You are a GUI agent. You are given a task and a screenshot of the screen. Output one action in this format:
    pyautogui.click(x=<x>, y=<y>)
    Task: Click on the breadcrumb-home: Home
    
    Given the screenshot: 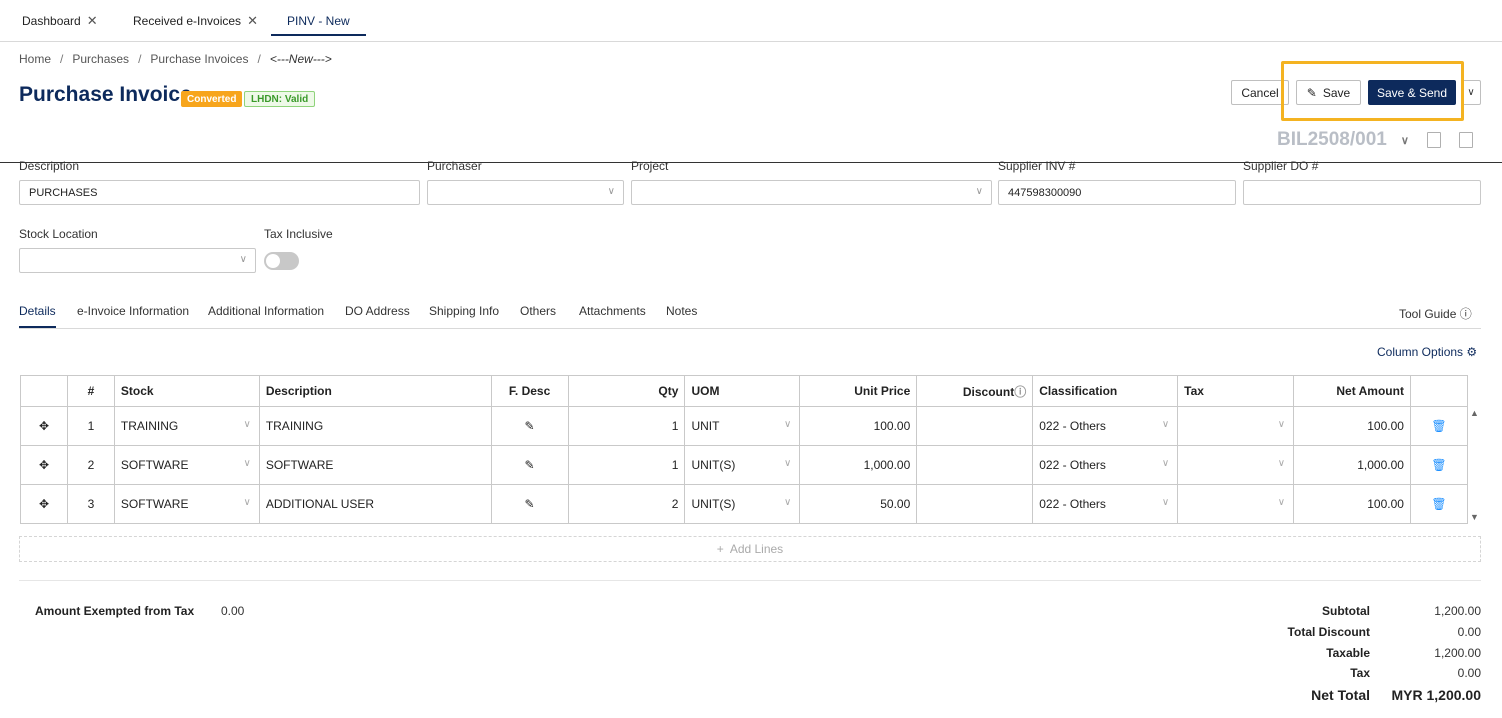 What is the action you would take?
    pyautogui.click(x=35, y=59)
    